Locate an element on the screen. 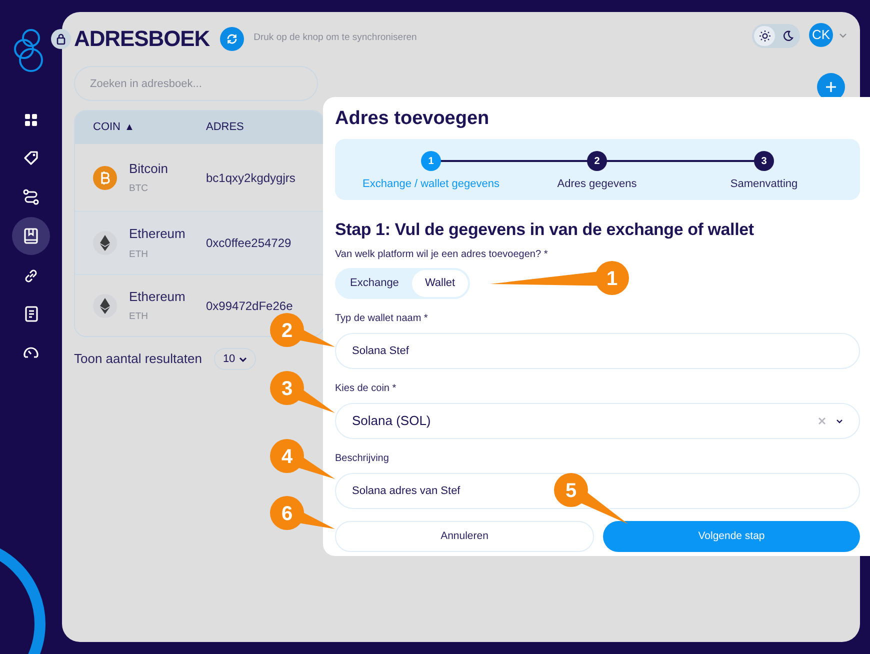 This screenshot has height=654, width=870. logo-icon is located at coordinates (29, 50).